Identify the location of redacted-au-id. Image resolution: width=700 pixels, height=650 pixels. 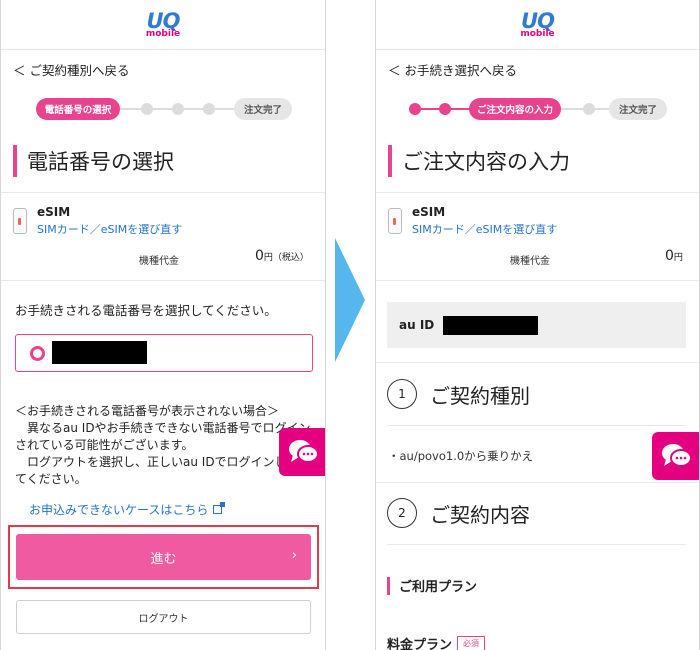
(490, 325).